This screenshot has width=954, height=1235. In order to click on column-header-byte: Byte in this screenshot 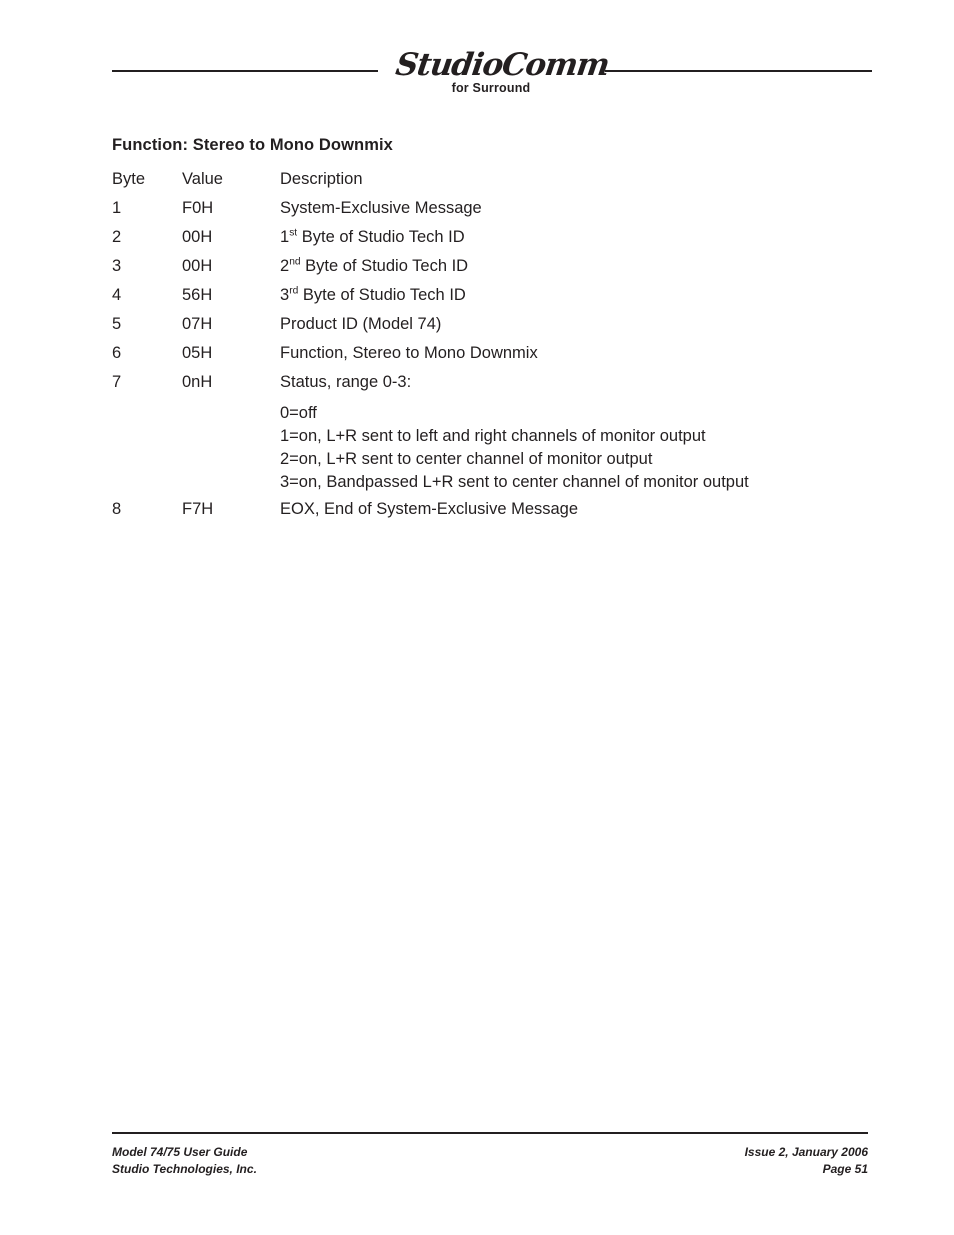, I will do `click(129, 179)`.